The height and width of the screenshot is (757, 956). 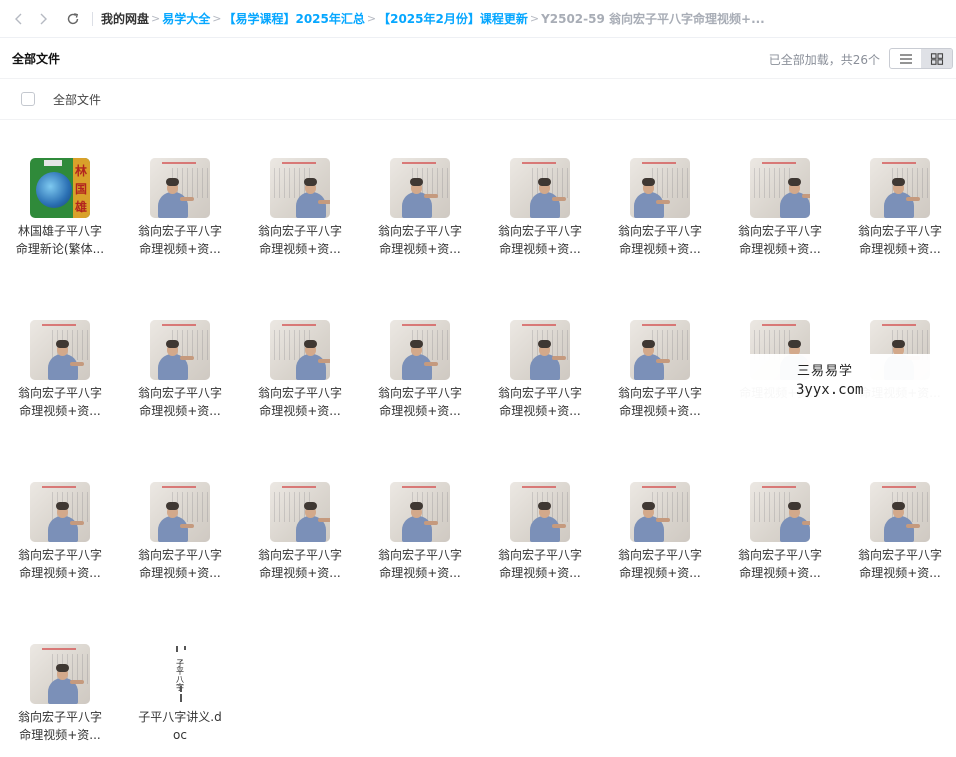 I want to click on book-cover-thumbnail: 林国雄, so click(x=60, y=188).